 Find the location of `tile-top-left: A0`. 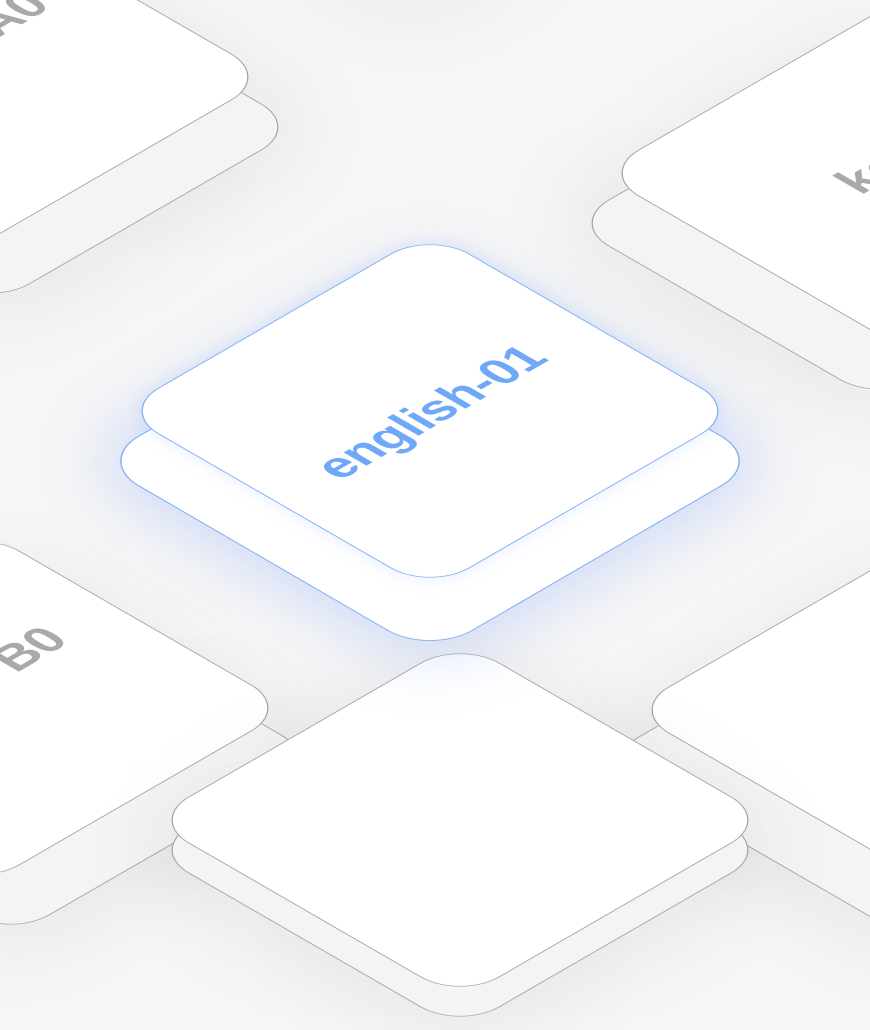

tile-top-left: A0 is located at coordinates (151, 153).